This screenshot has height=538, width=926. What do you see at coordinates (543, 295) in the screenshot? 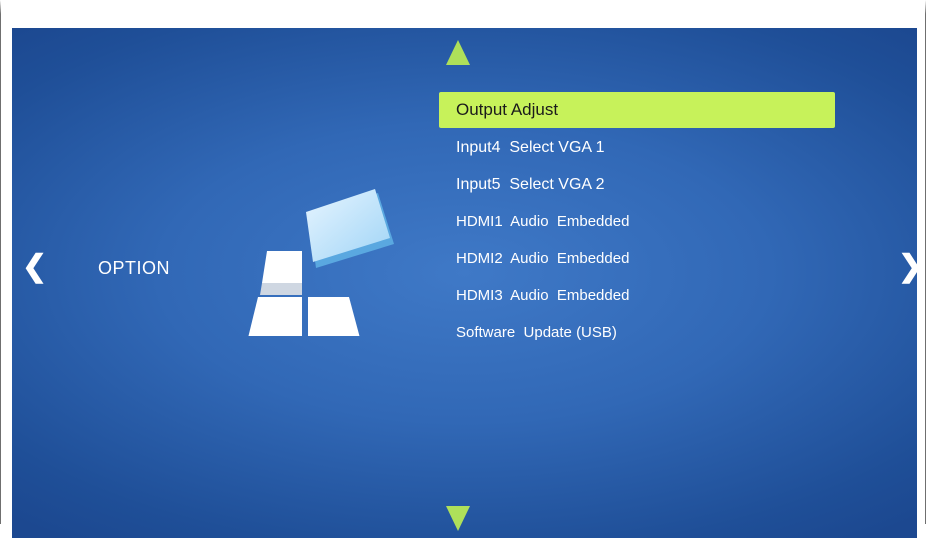
I see `menu-item-label: HDMI3 Audio Embedded` at bounding box center [543, 295].